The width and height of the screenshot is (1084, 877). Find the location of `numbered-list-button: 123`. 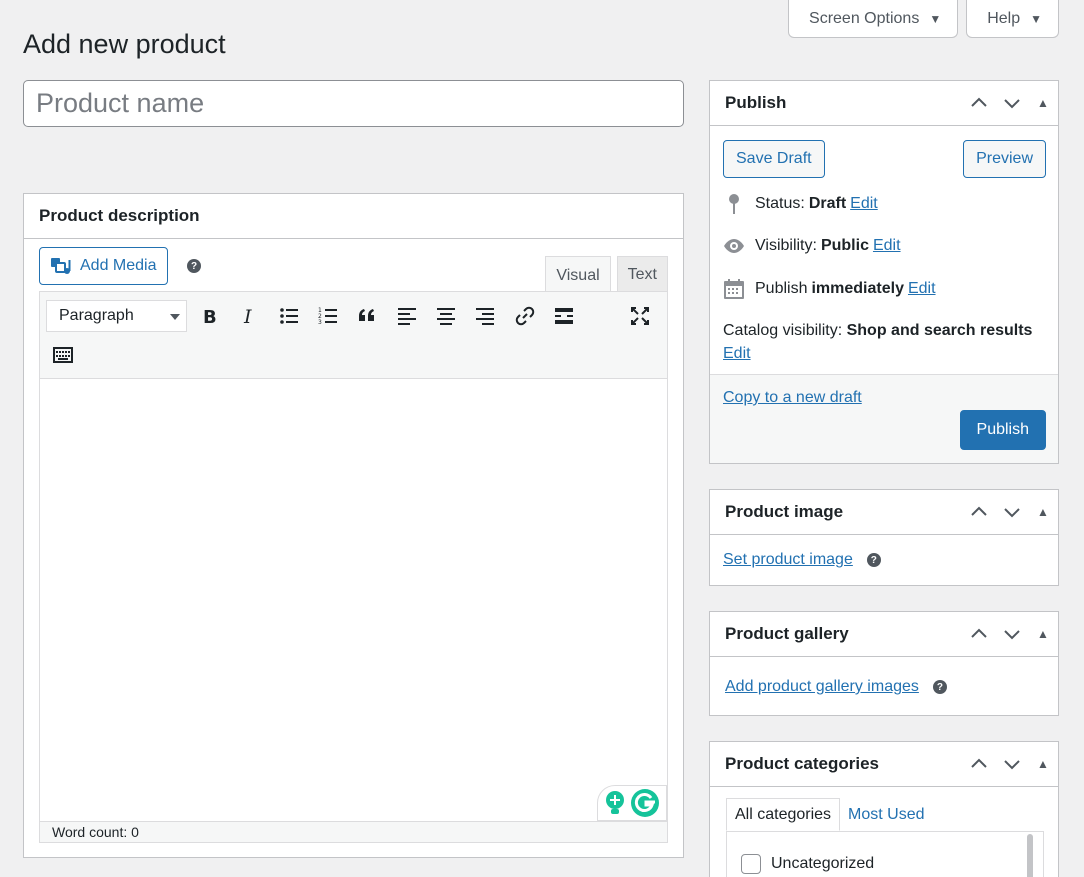

numbered-list-button: 123 is located at coordinates (328, 316).